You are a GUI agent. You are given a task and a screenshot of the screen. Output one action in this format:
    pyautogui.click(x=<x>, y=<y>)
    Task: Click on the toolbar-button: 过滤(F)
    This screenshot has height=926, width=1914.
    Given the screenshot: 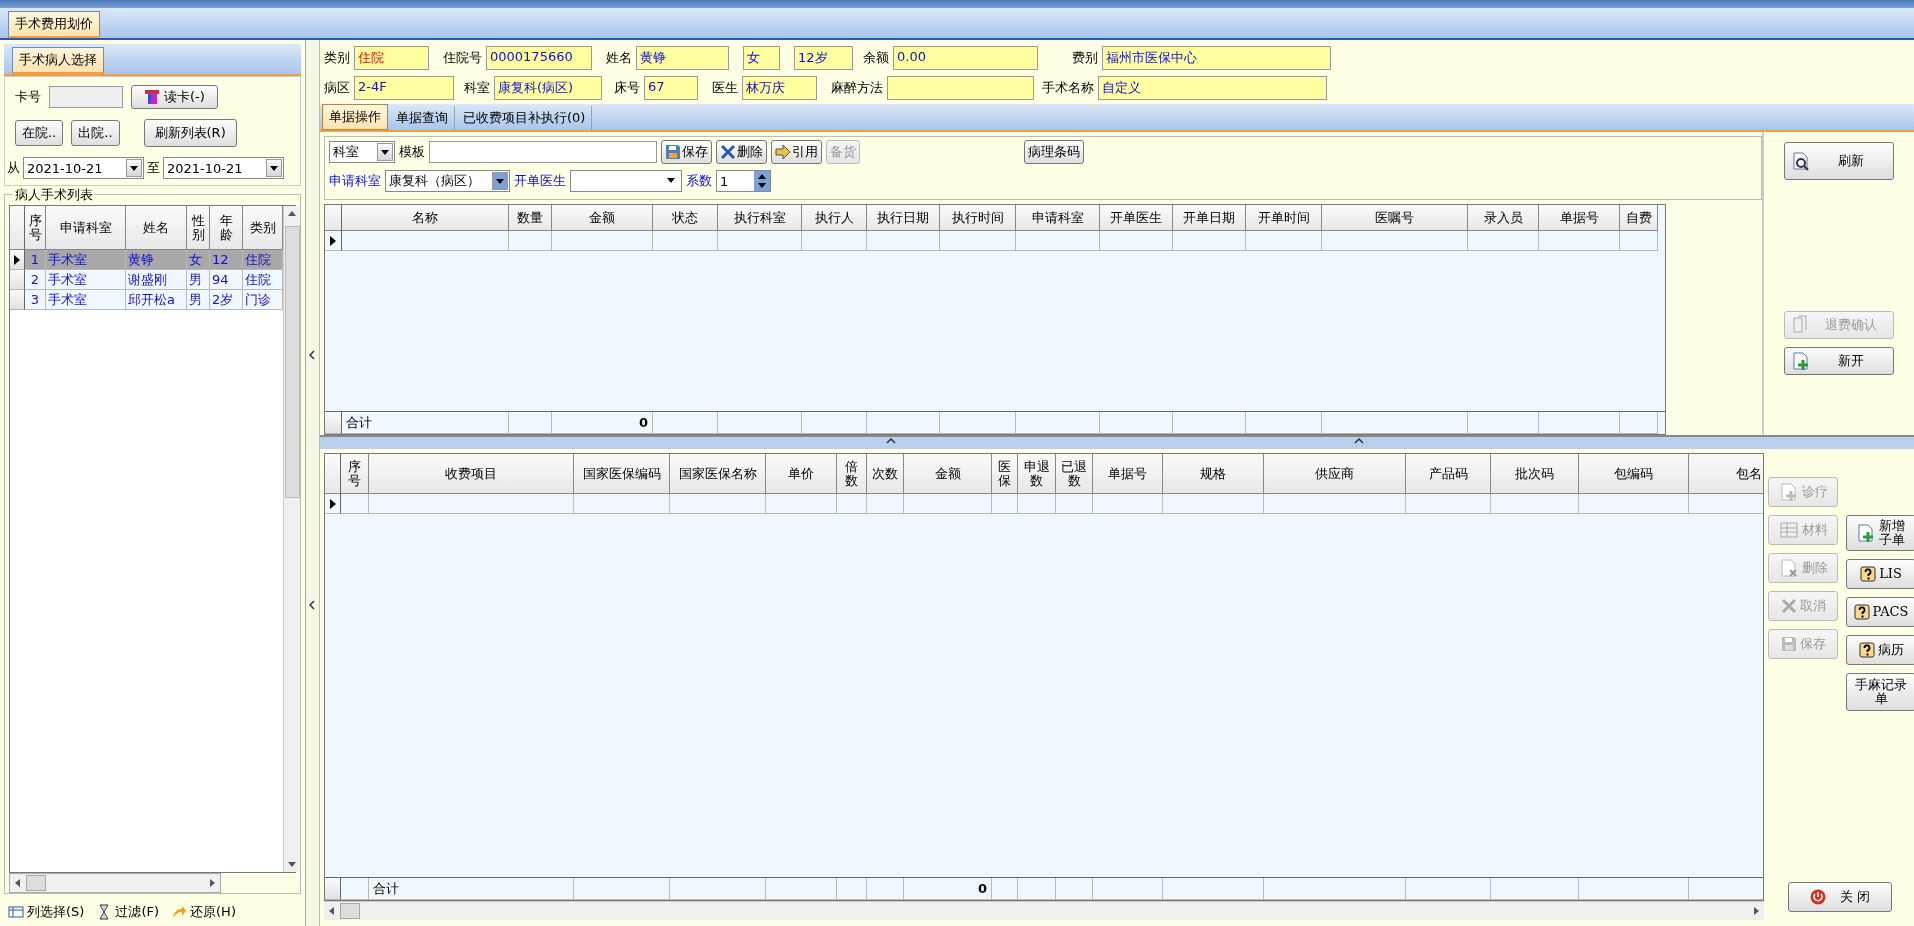 What is the action you would take?
    pyautogui.click(x=128, y=912)
    